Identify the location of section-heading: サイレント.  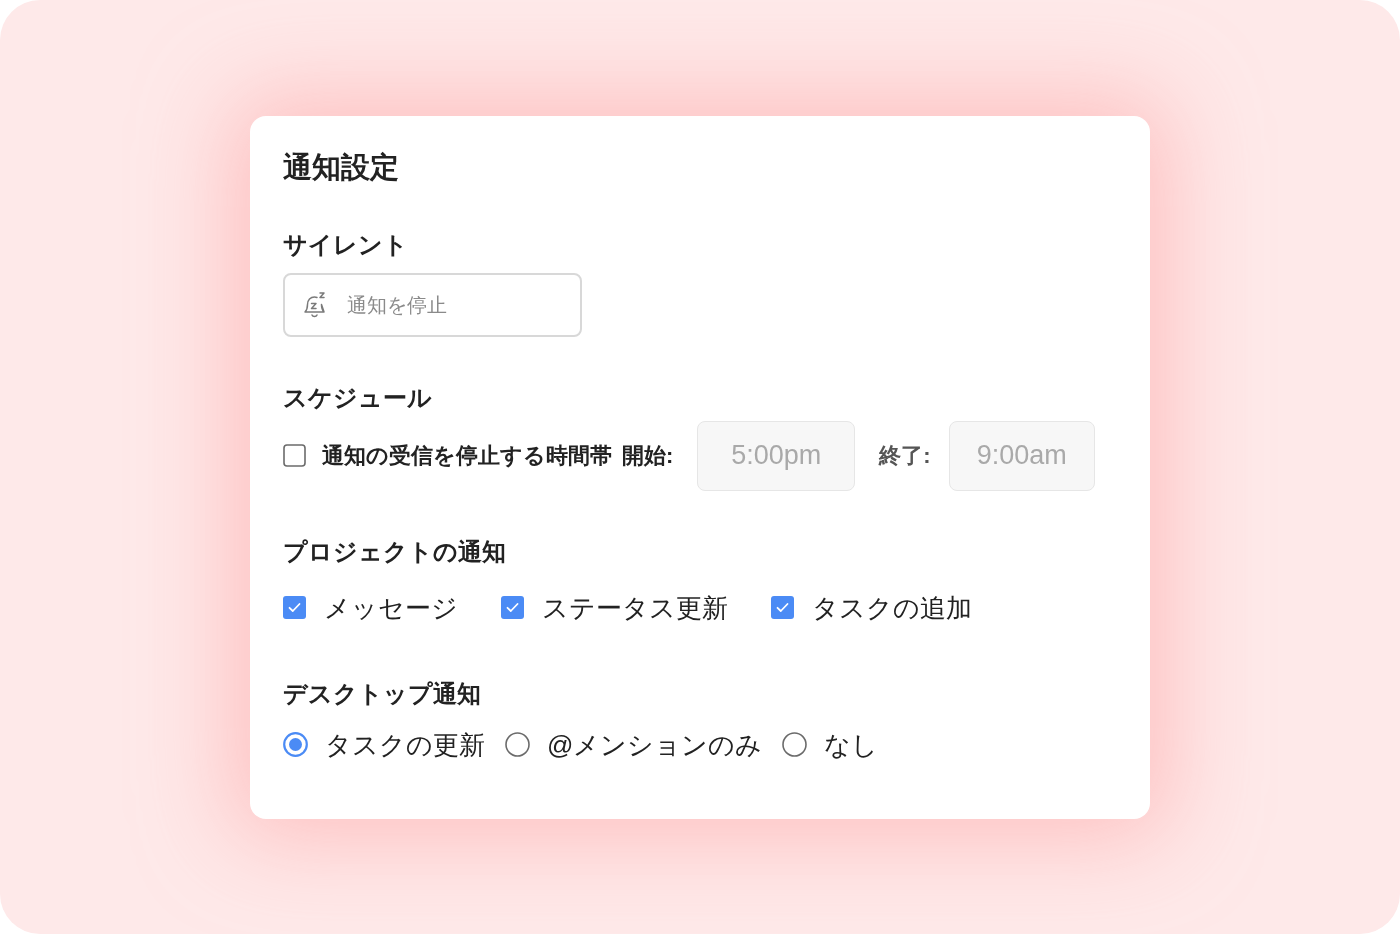
(345, 244).